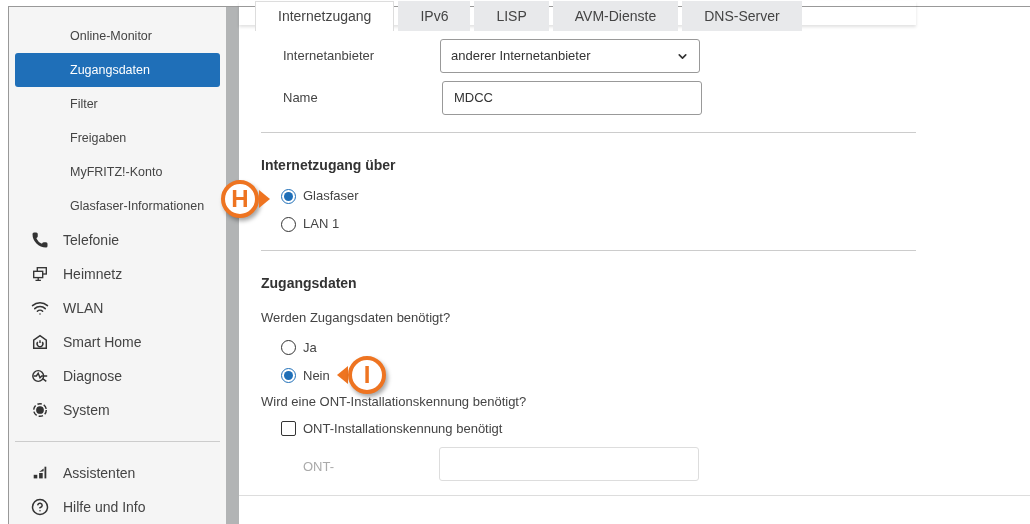  Describe the element at coordinates (117, 342) in the screenshot. I see `sidebar-item: Smart Home` at that location.